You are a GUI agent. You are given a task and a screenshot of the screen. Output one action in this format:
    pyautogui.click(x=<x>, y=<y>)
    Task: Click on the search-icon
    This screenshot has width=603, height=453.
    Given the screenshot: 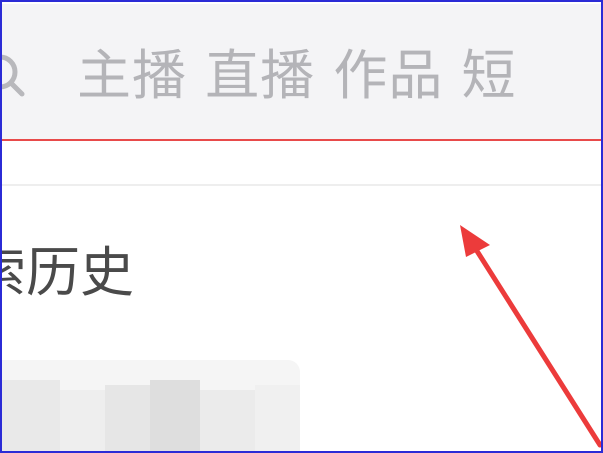 What is the action you would take?
    pyautogui.click(x=12, y=75)
    